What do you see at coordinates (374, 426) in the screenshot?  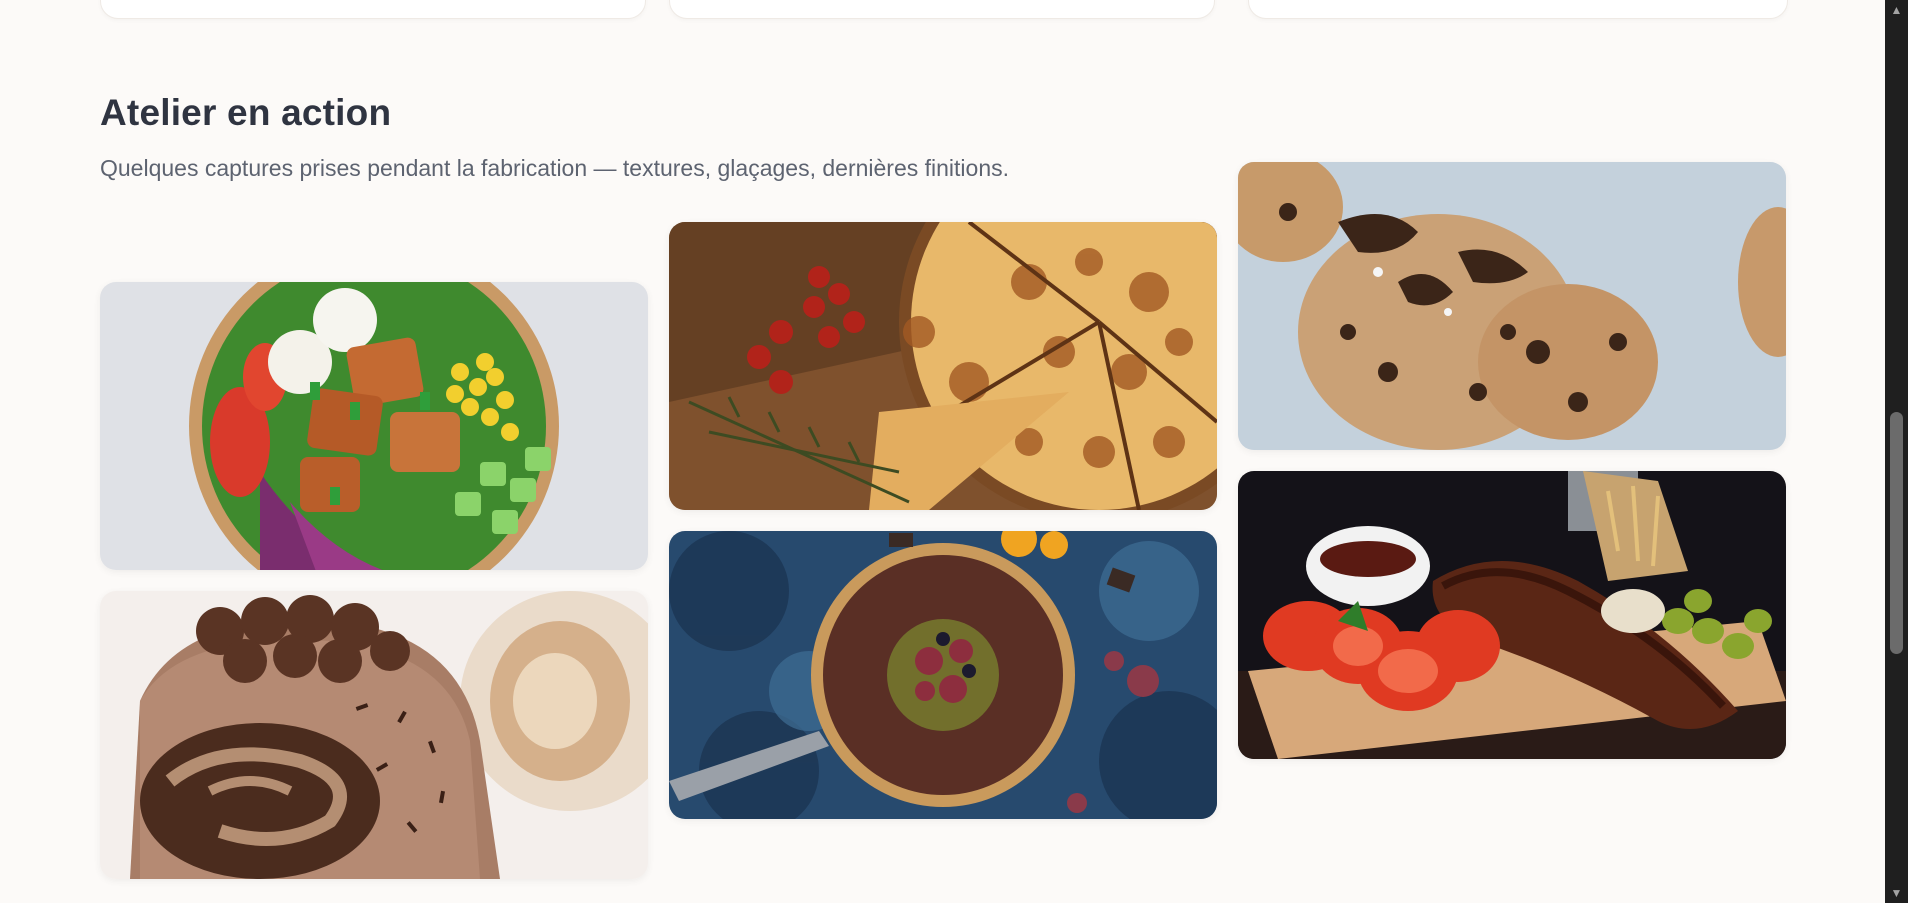 I see `salad-bowl-photo` at bounding box center [374, 426].